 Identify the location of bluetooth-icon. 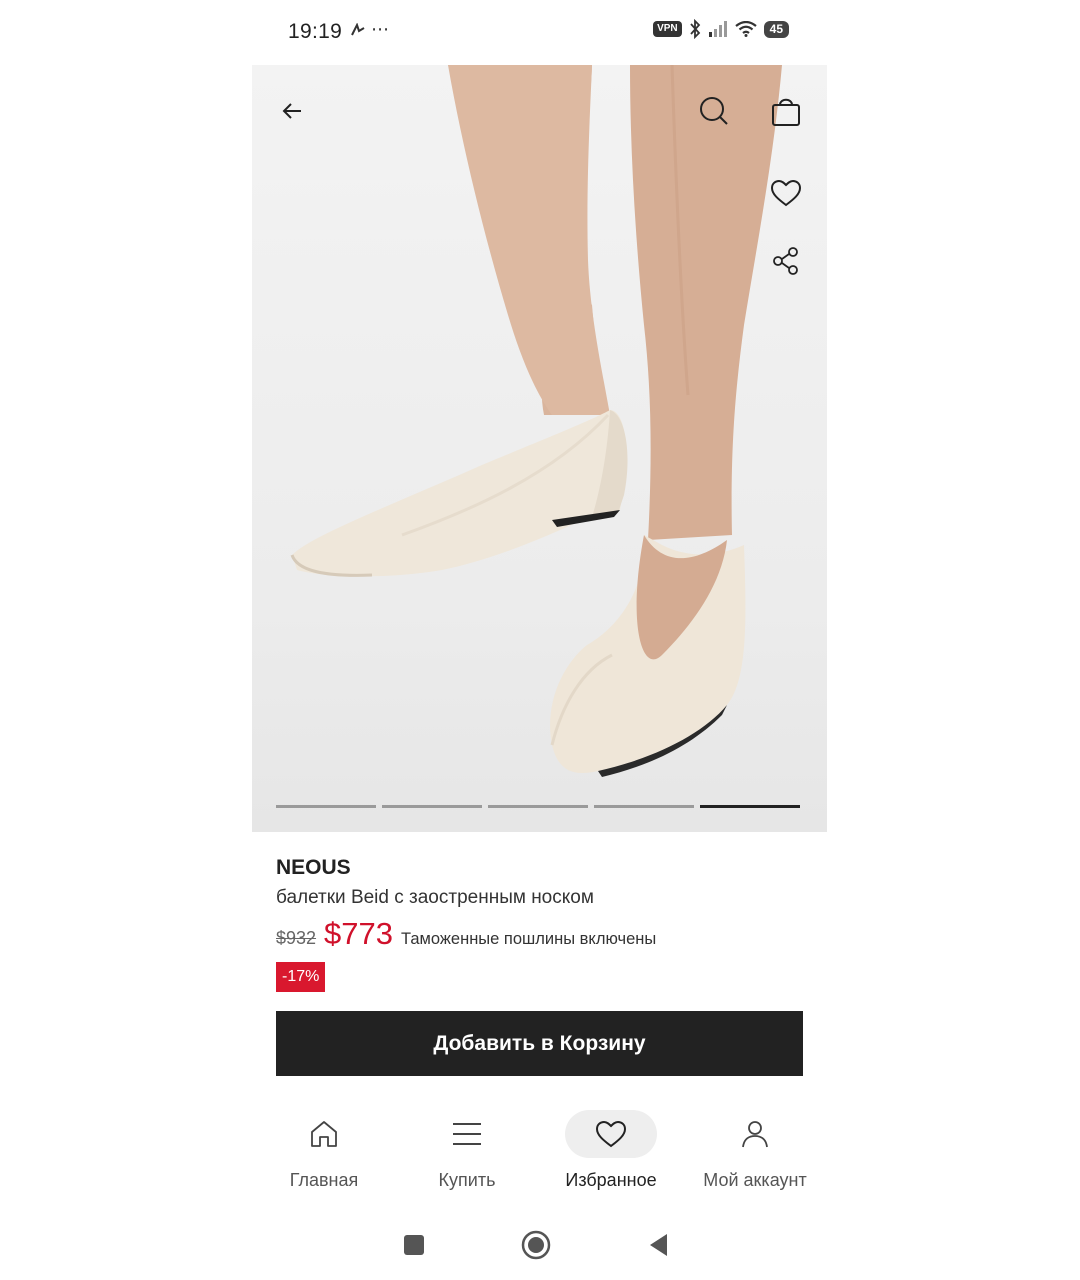
(694, 29).